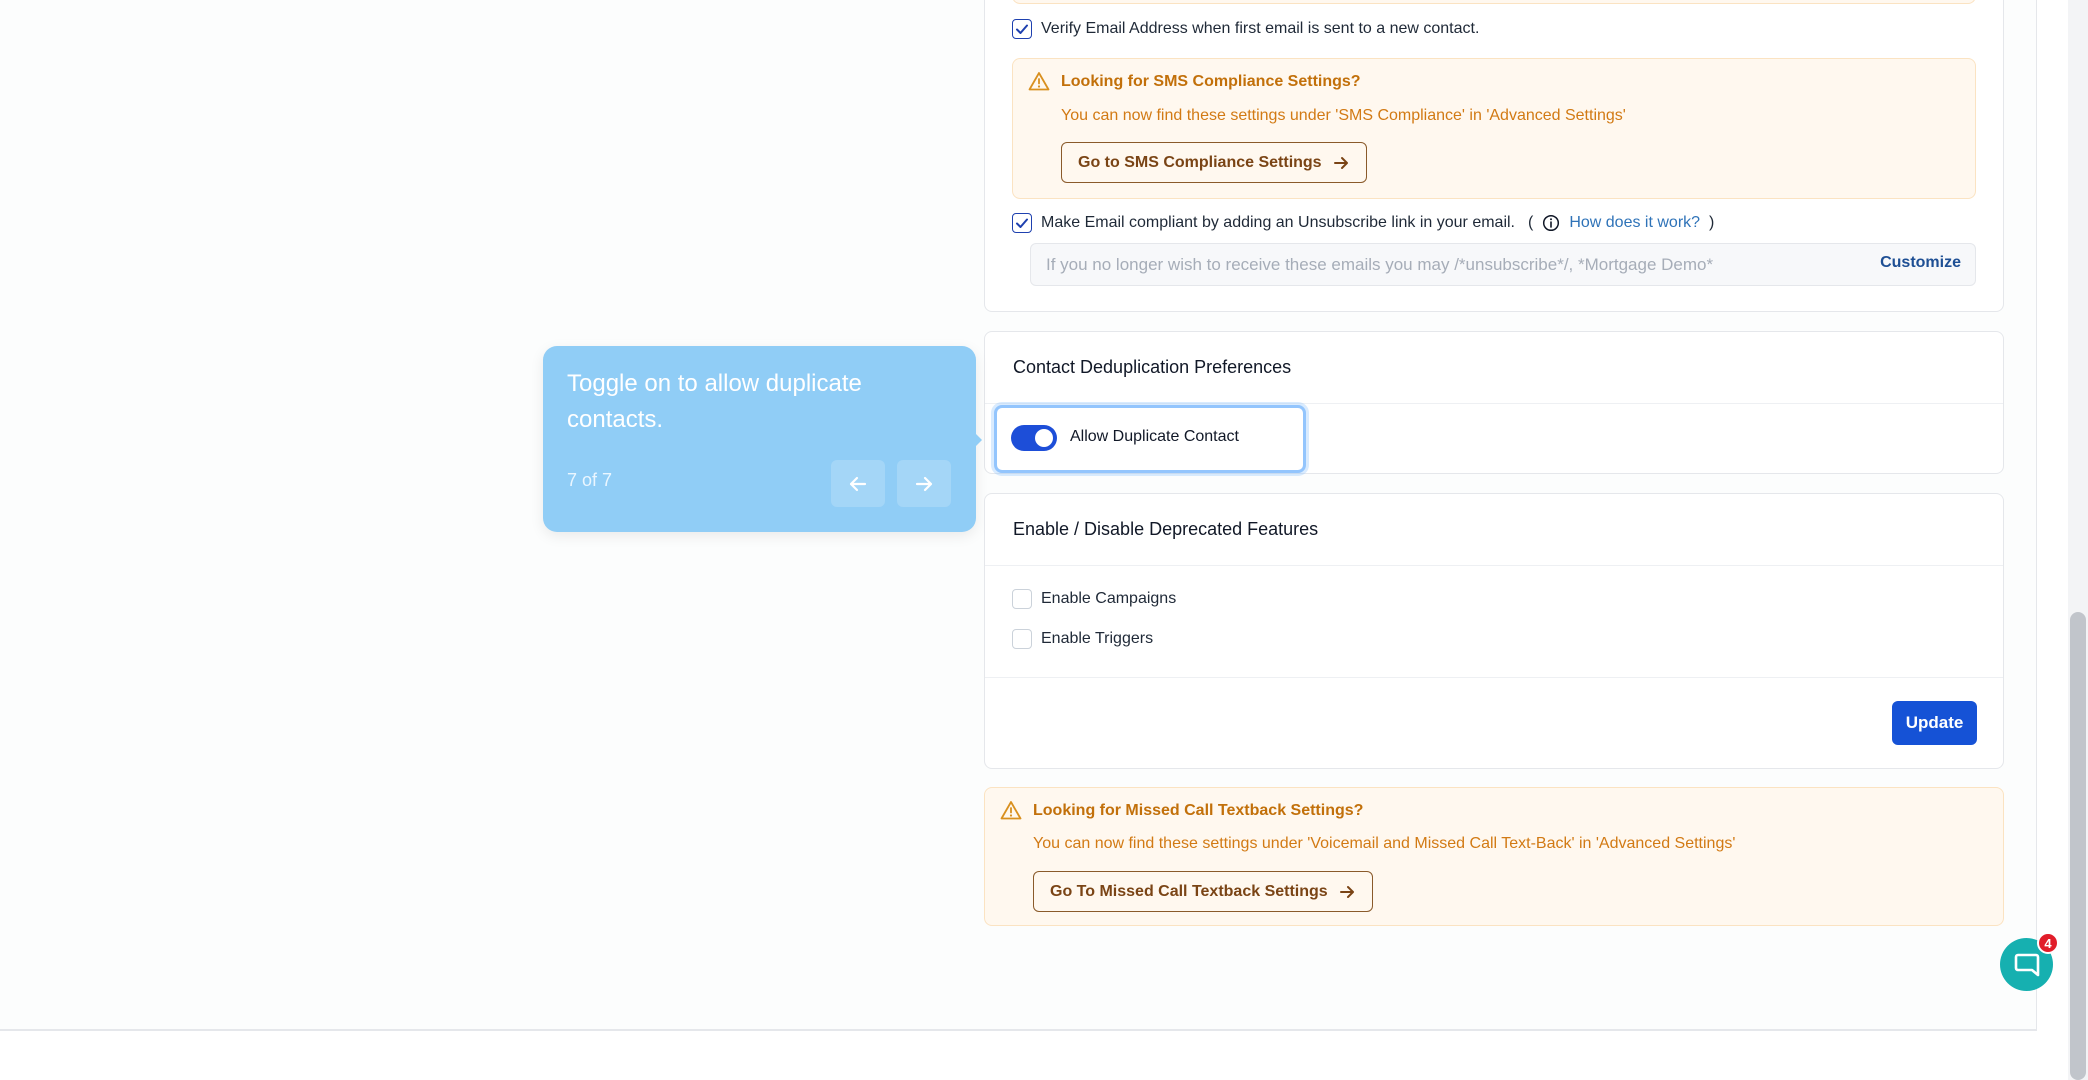  I want to click on enable-triggers-checkbox, so click(1022, 639).